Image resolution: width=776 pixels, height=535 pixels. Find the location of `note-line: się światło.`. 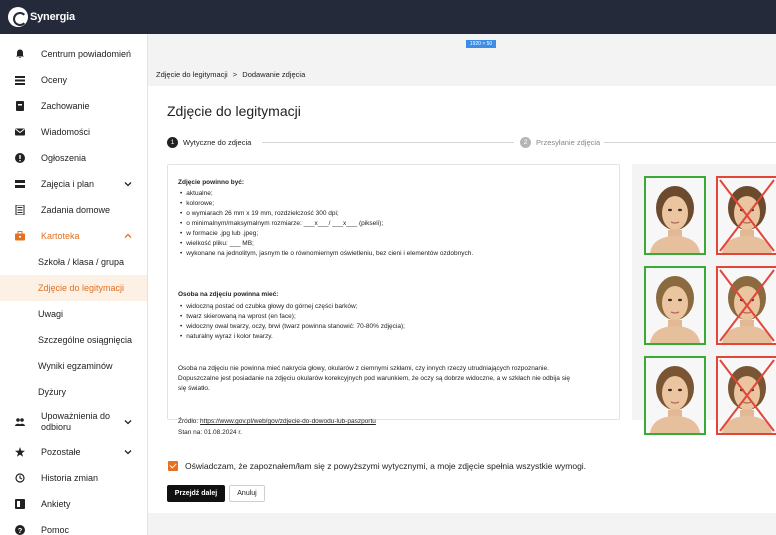

note-line: się światło. is located at coordinates (194, 388).